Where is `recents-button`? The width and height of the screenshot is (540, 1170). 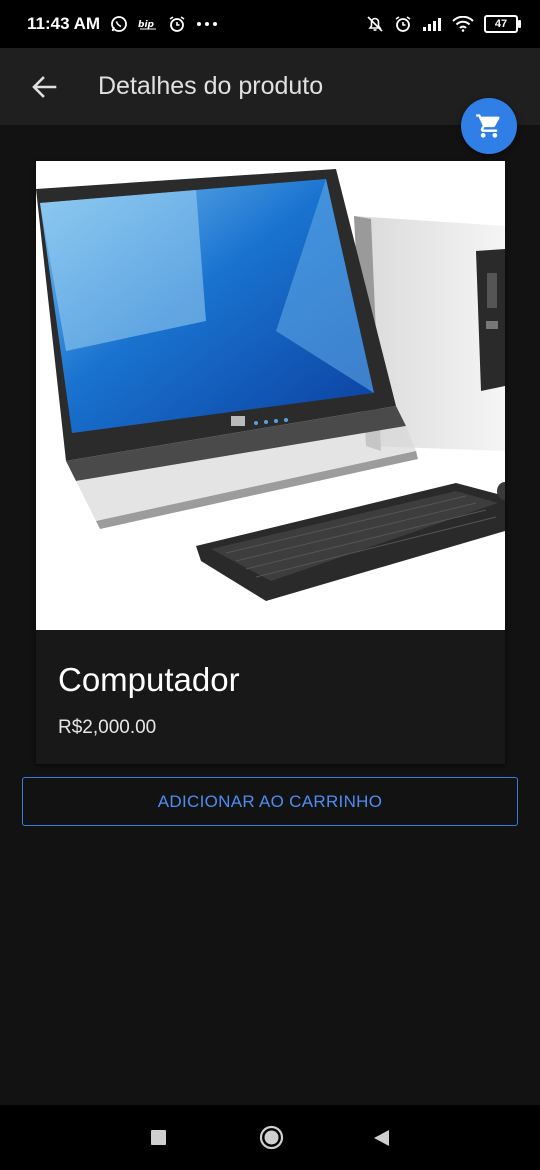 recents-button is located at coordinates (158, 1137).